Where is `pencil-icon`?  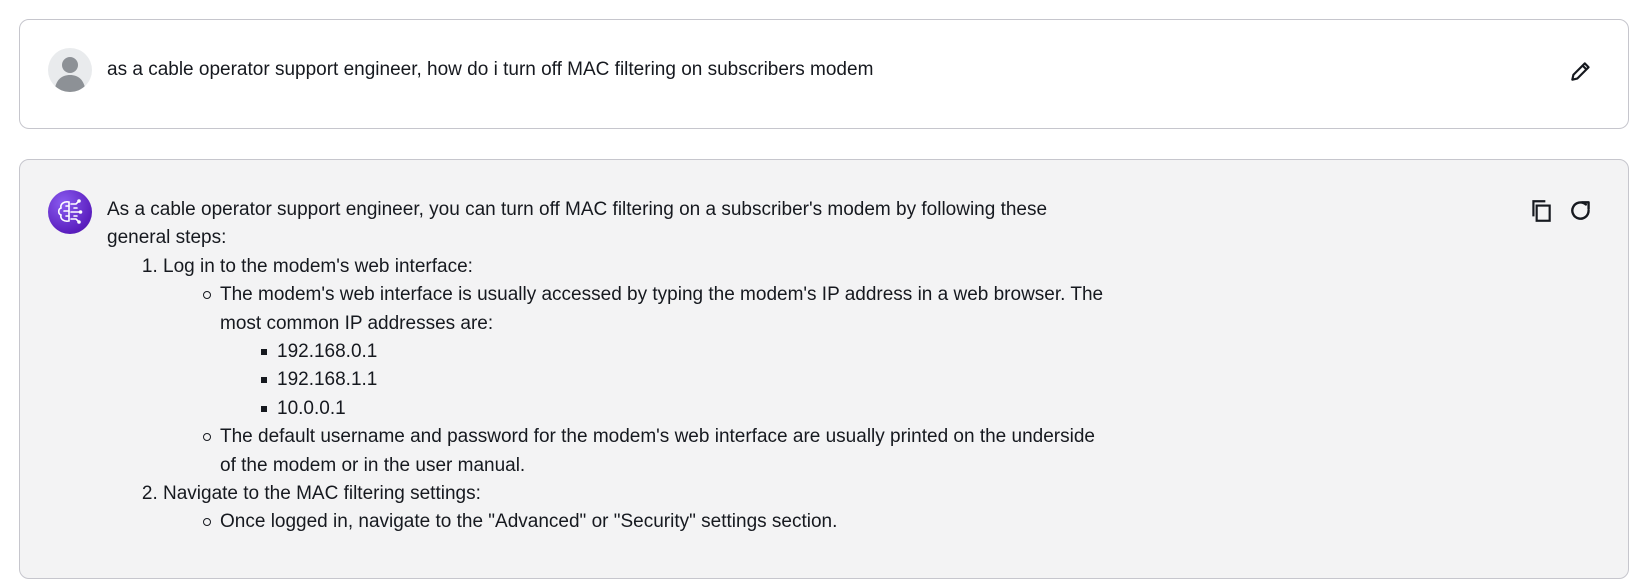 pencil-icon is located at coordinates (1580, 71).